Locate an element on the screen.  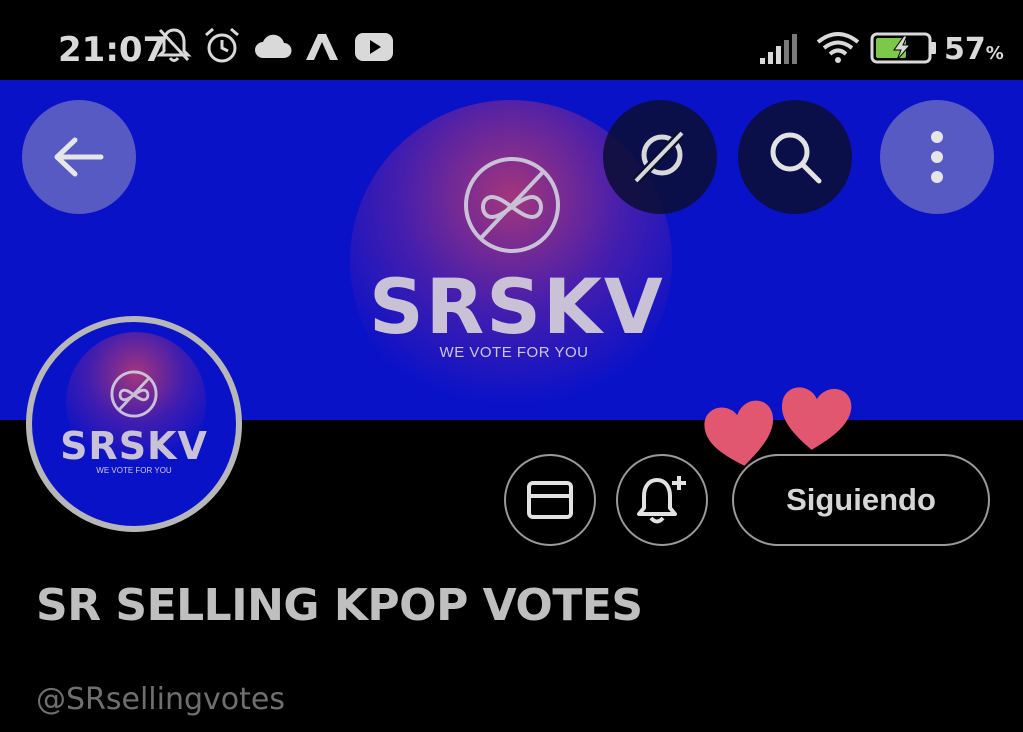
avatar-logo-text: SRSKV is located at coordinates (134, 446).